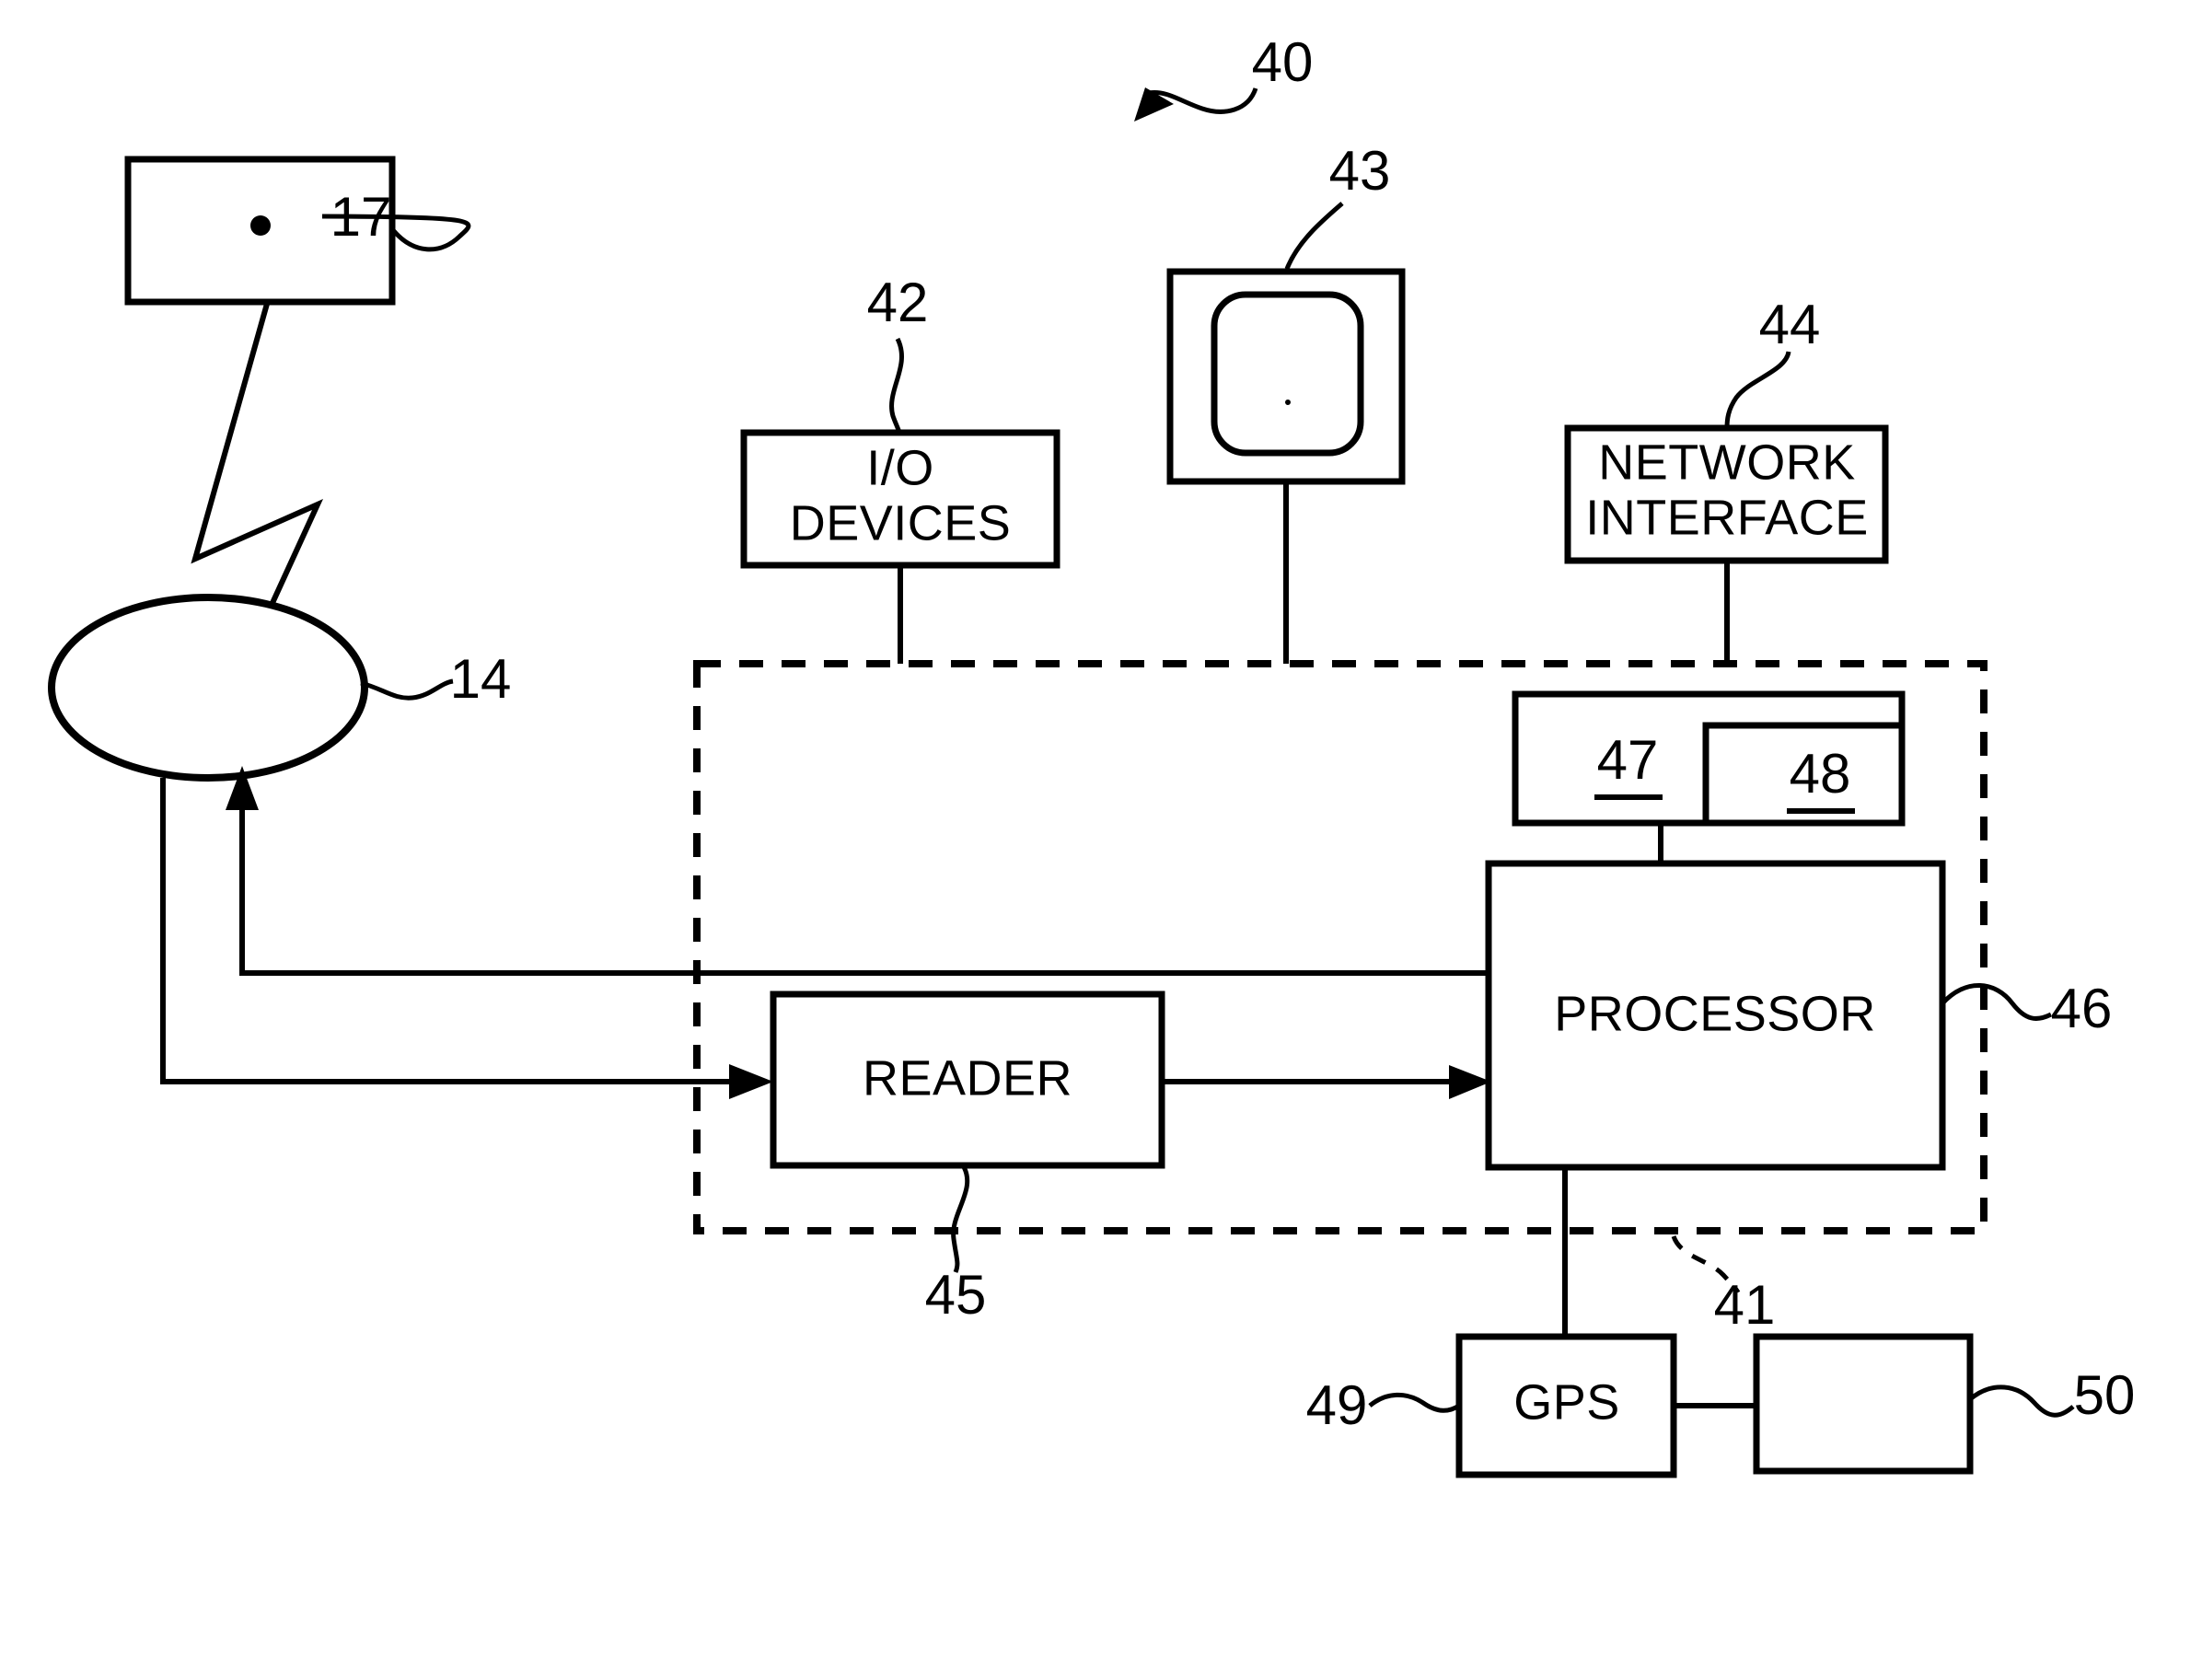  I want to click on arrowhead-into-reader, so click(751, 1081).